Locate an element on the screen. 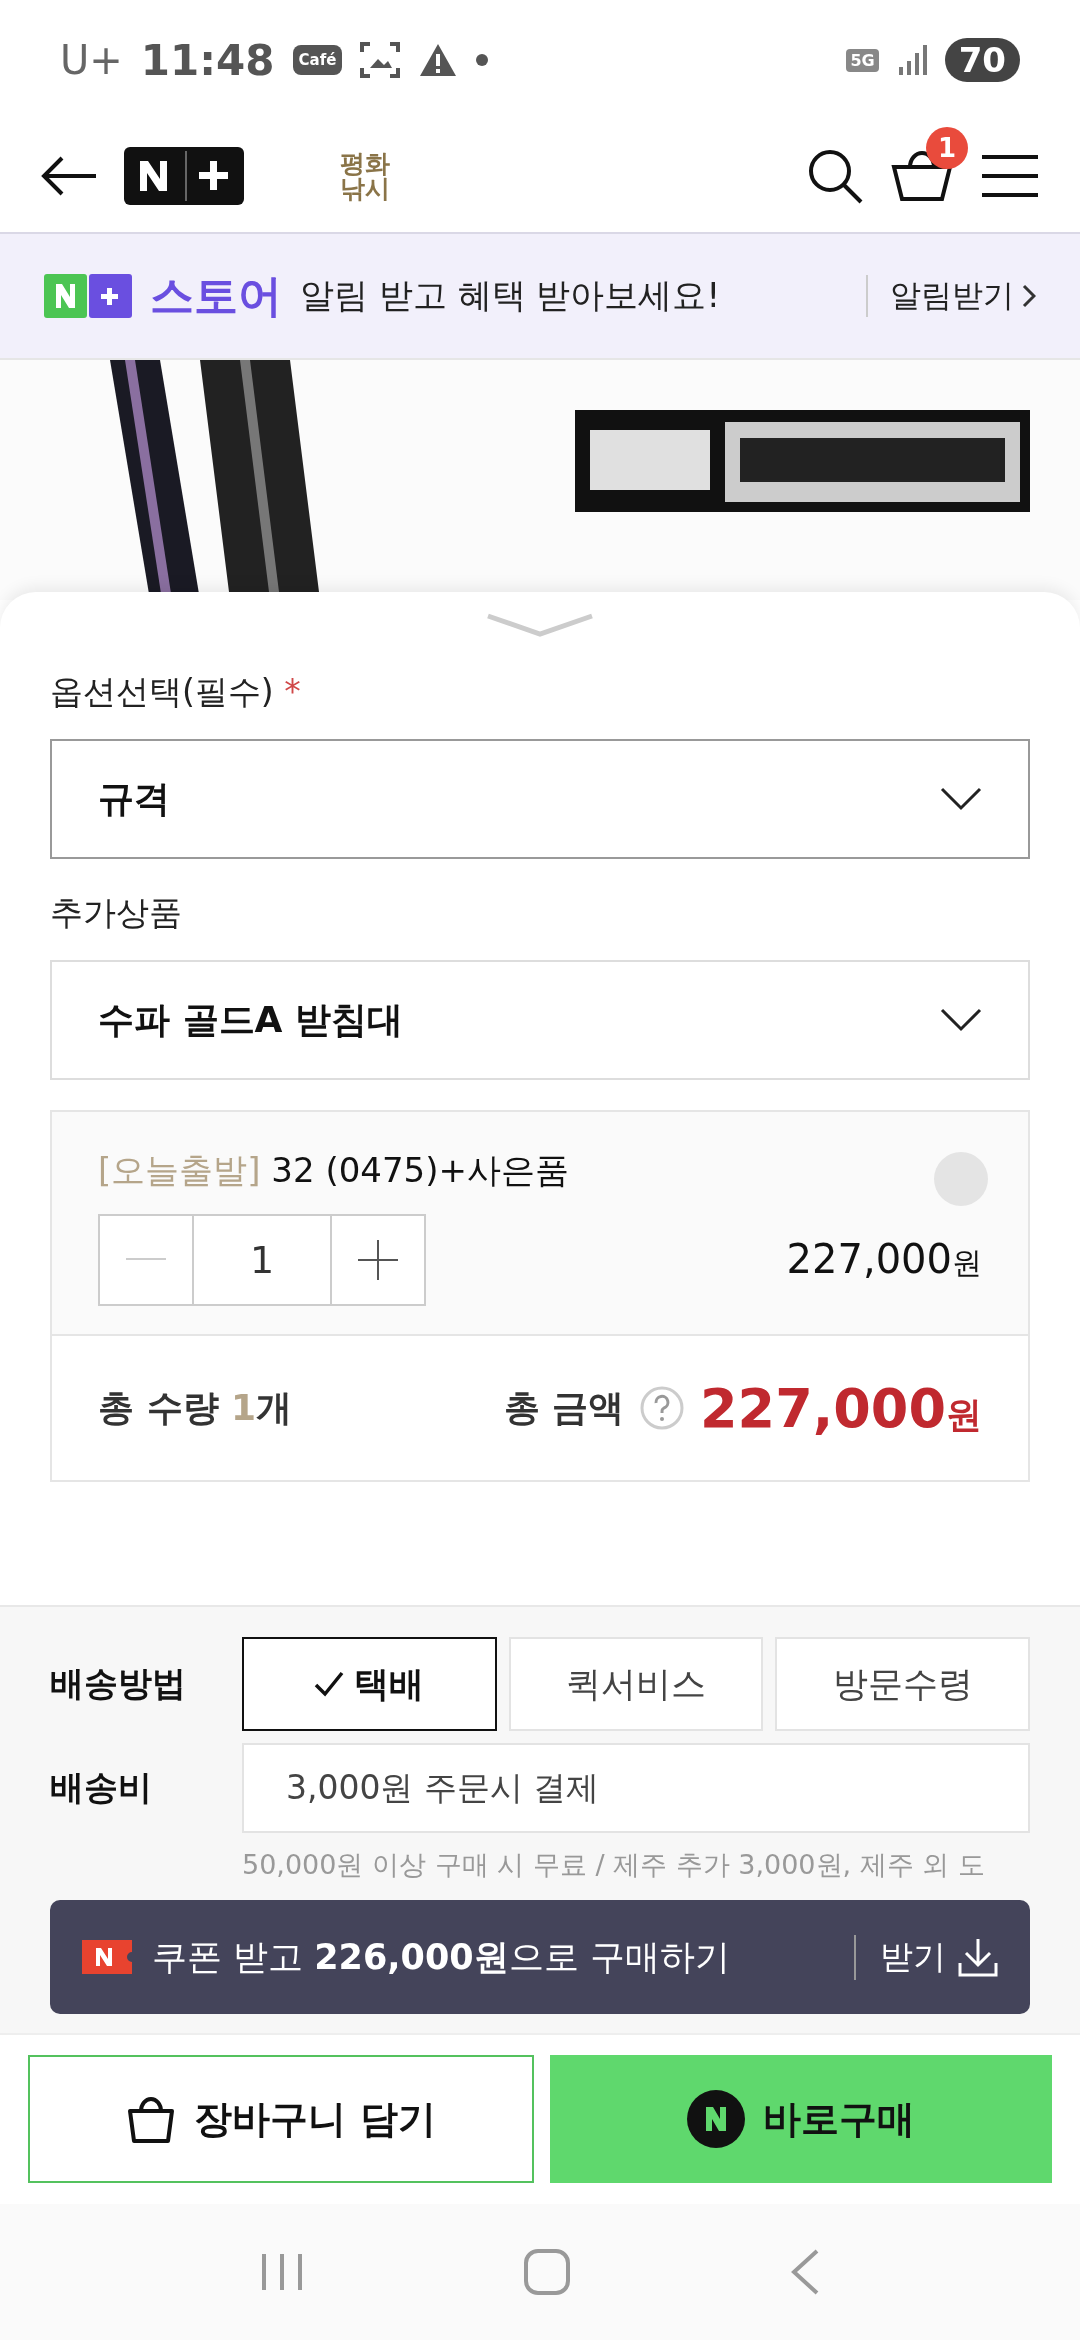 Image resolution: width=1080 pixels, height=2340 pixels. coupon-download-link: 받기 is located at coordinates (926, 1957).